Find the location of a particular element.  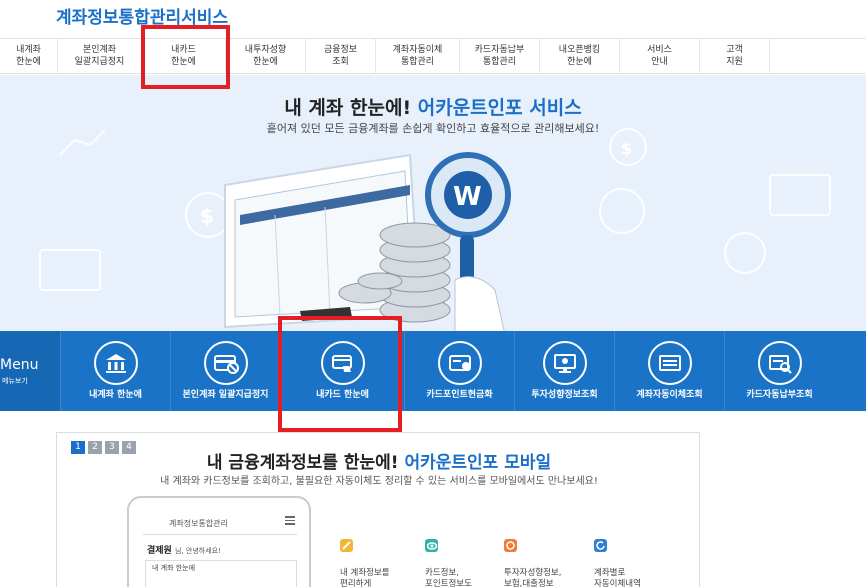

card-search-icon is located at coordinates (780, 363).